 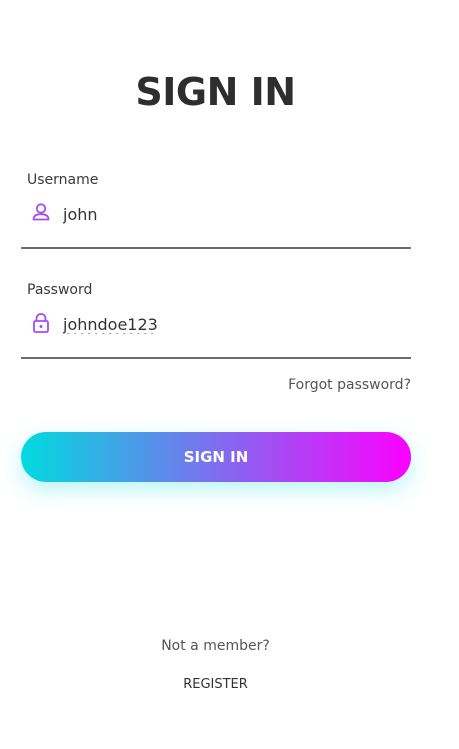 I want to click on password-row, so click(x=216, y=328).